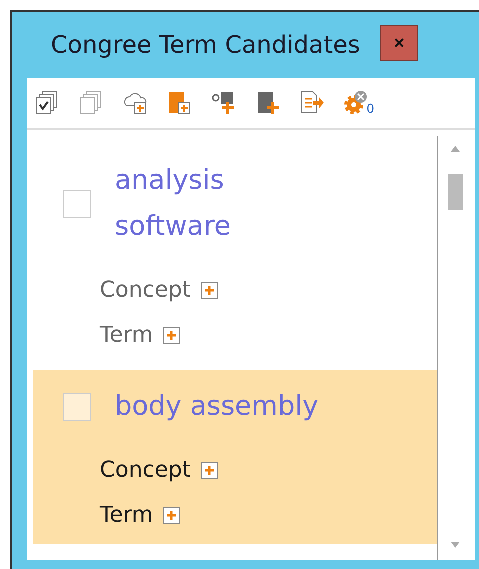  What do you see at coordinates (205, 45) in the screenshot?
I see `window-title: Congree Term Candidates` at bounding box center [205, 45].